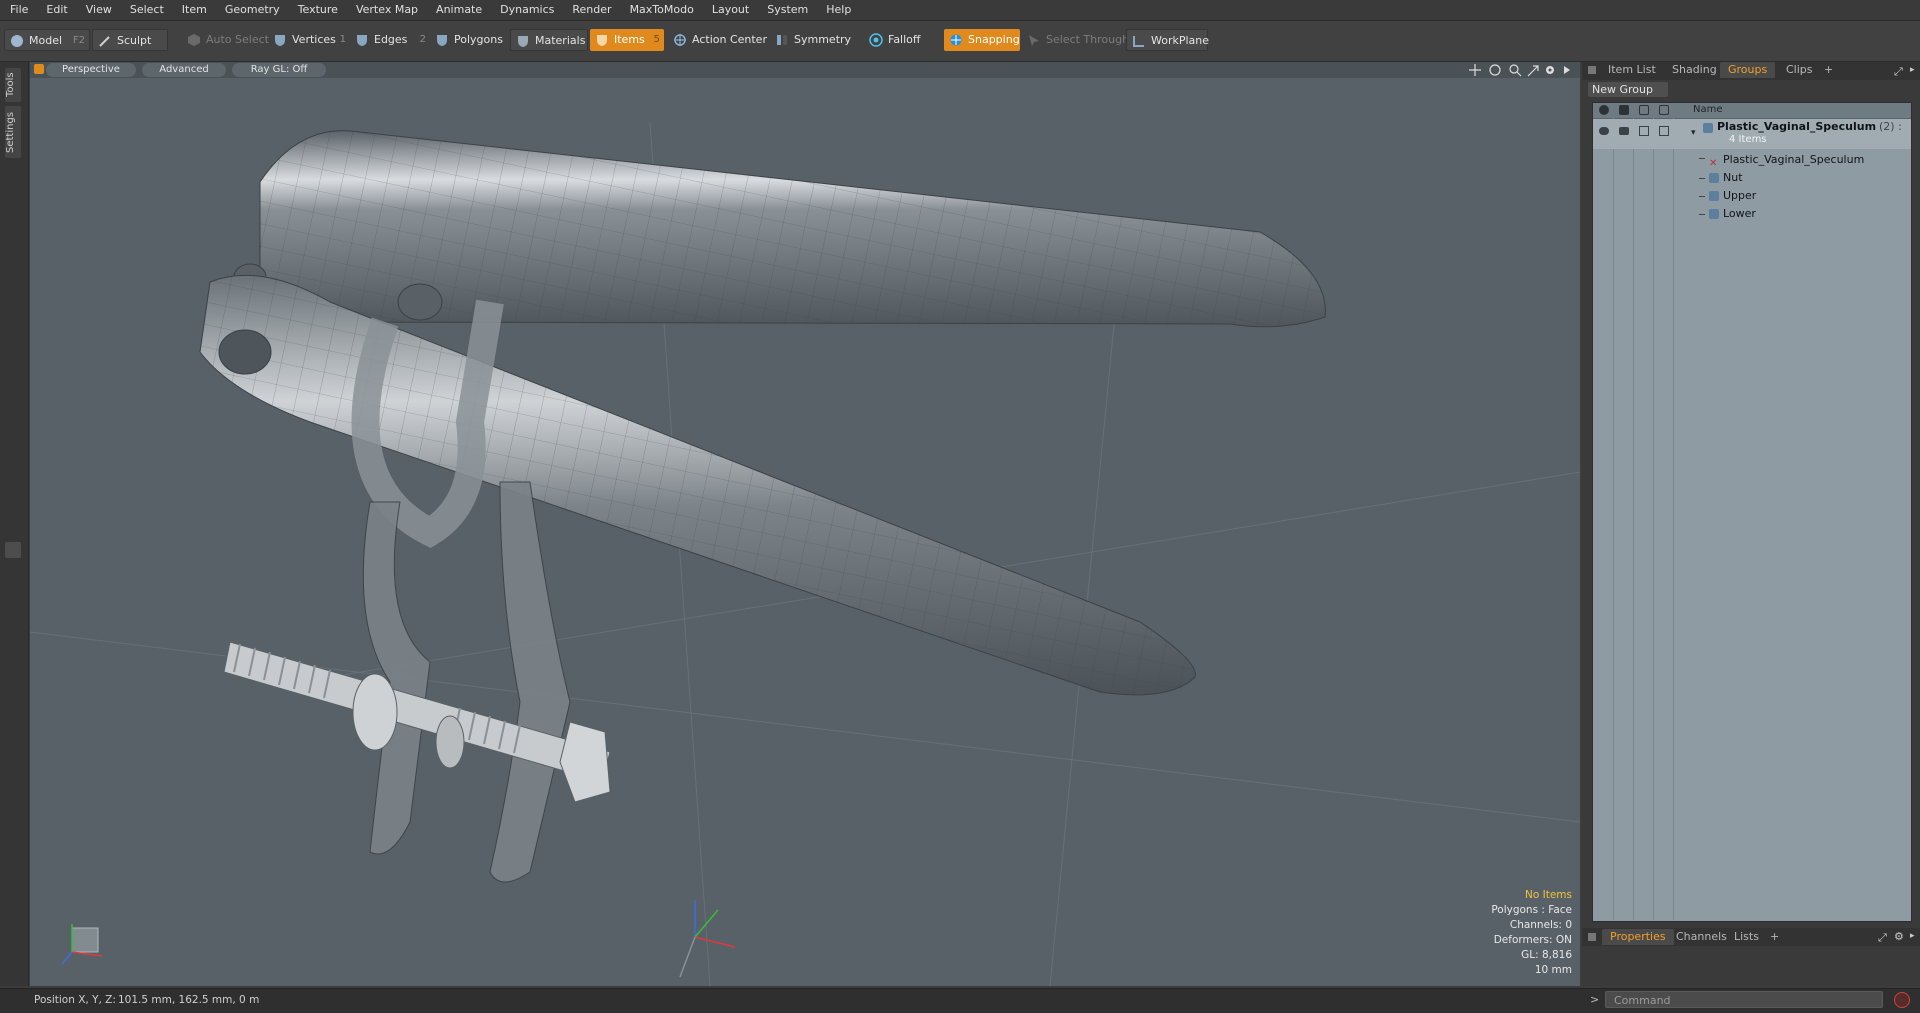  What do you see at coordinates (1899, 936) in the screenshot?
I see `bottom-settings-gear-icon: ⚙` at bounding box center [1899, 936].